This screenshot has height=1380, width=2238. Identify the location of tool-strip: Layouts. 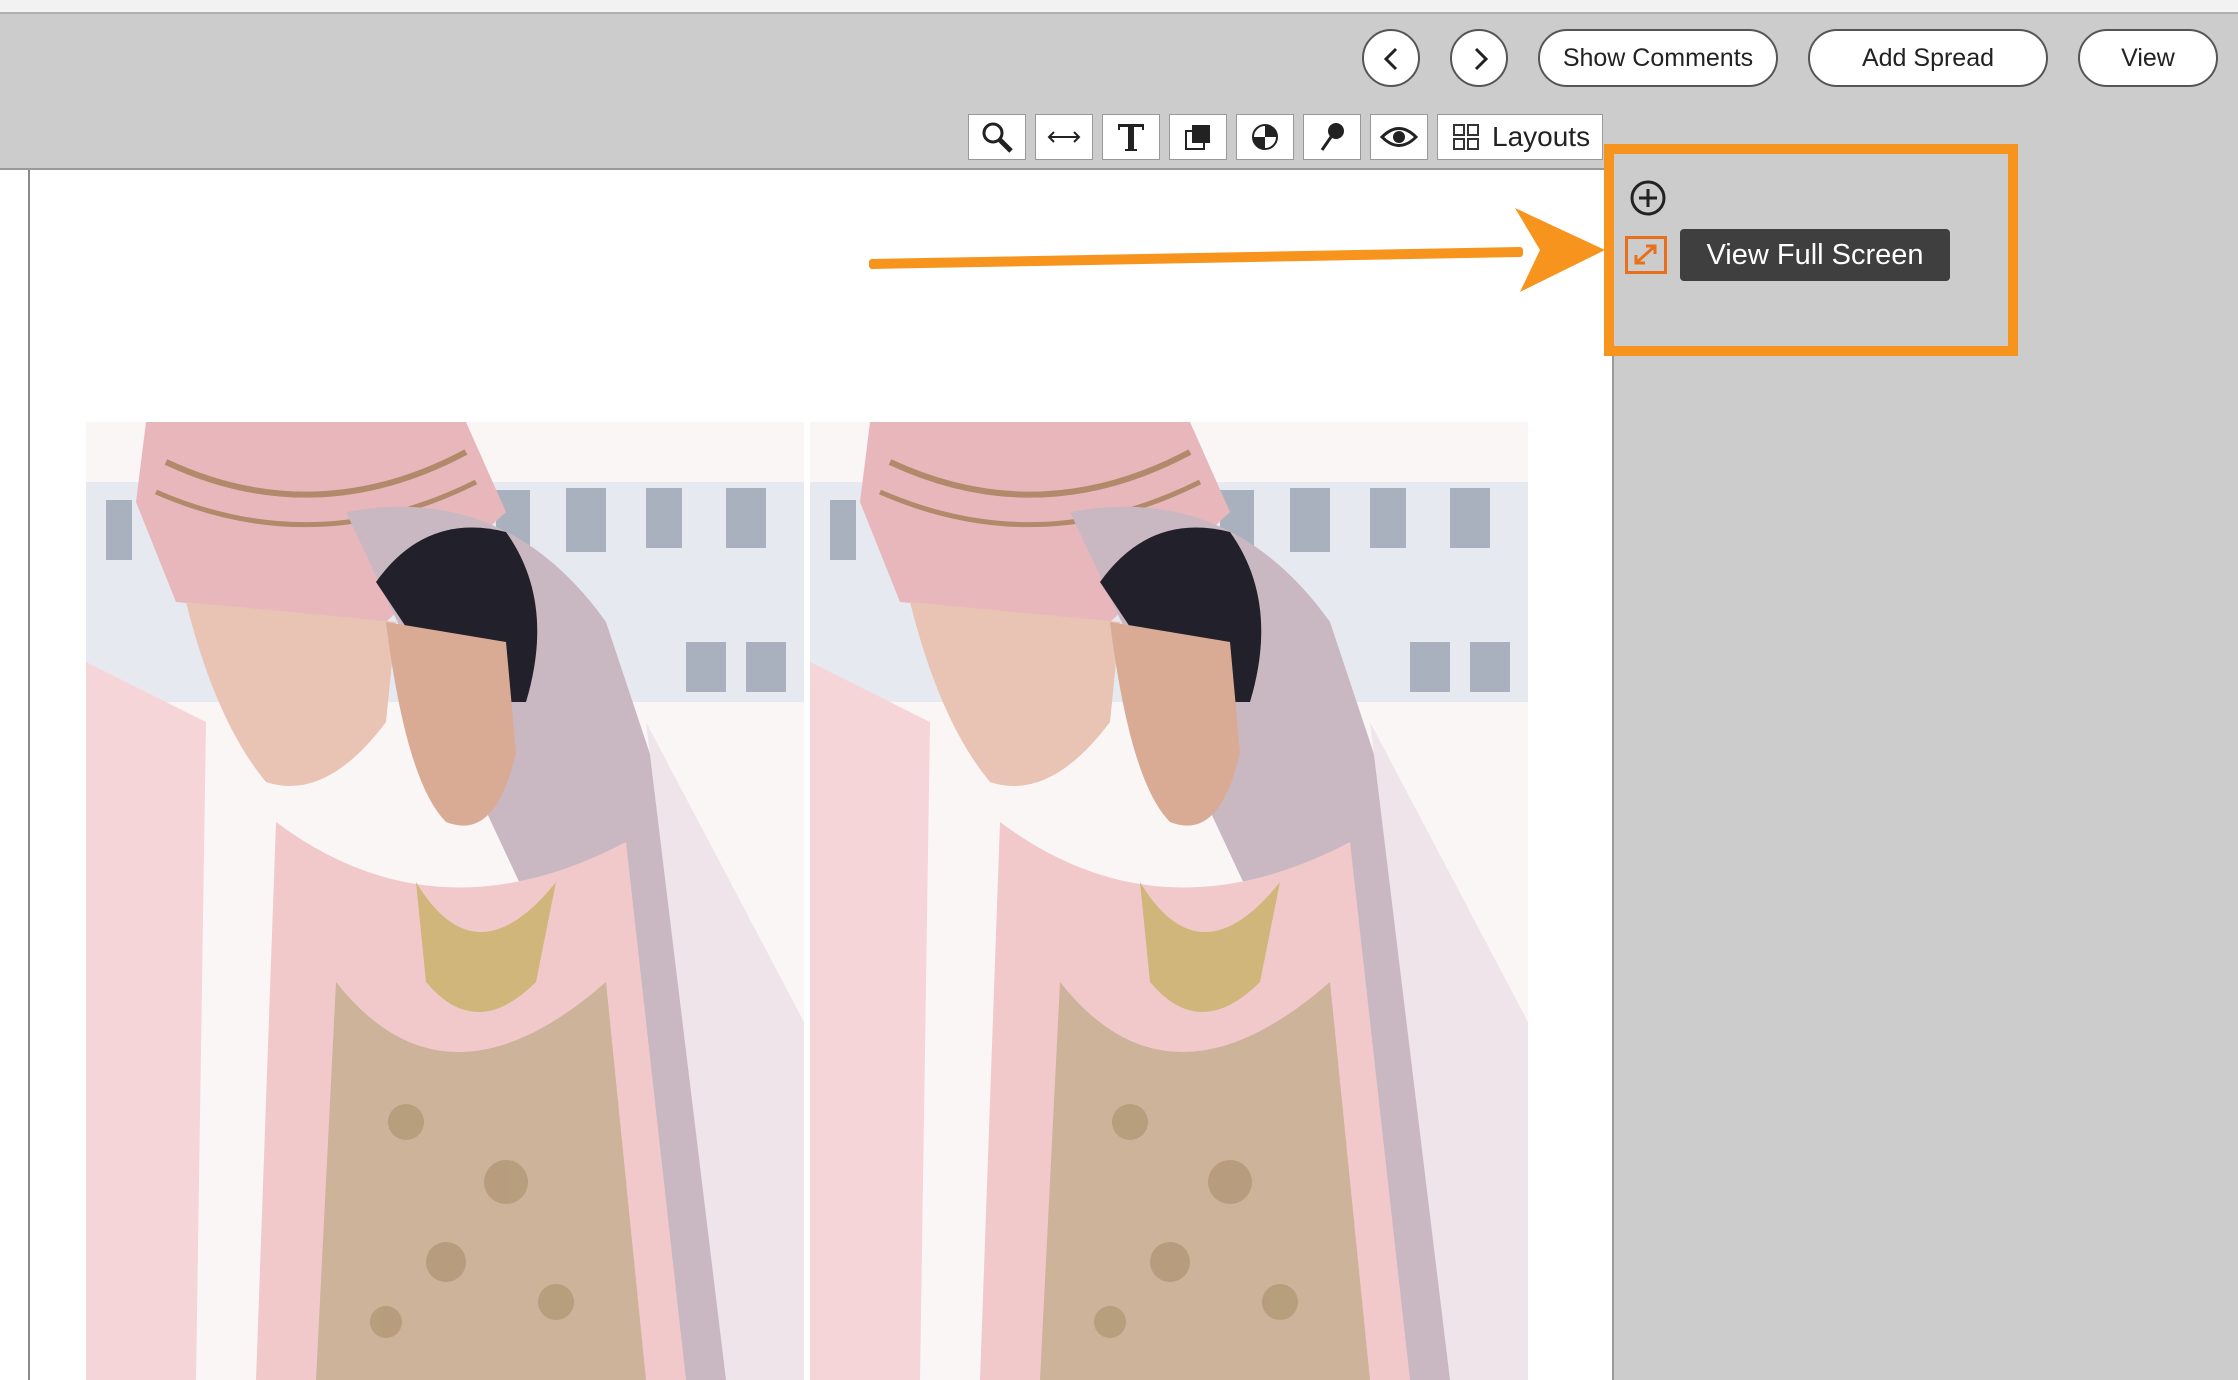
(1285, 137).